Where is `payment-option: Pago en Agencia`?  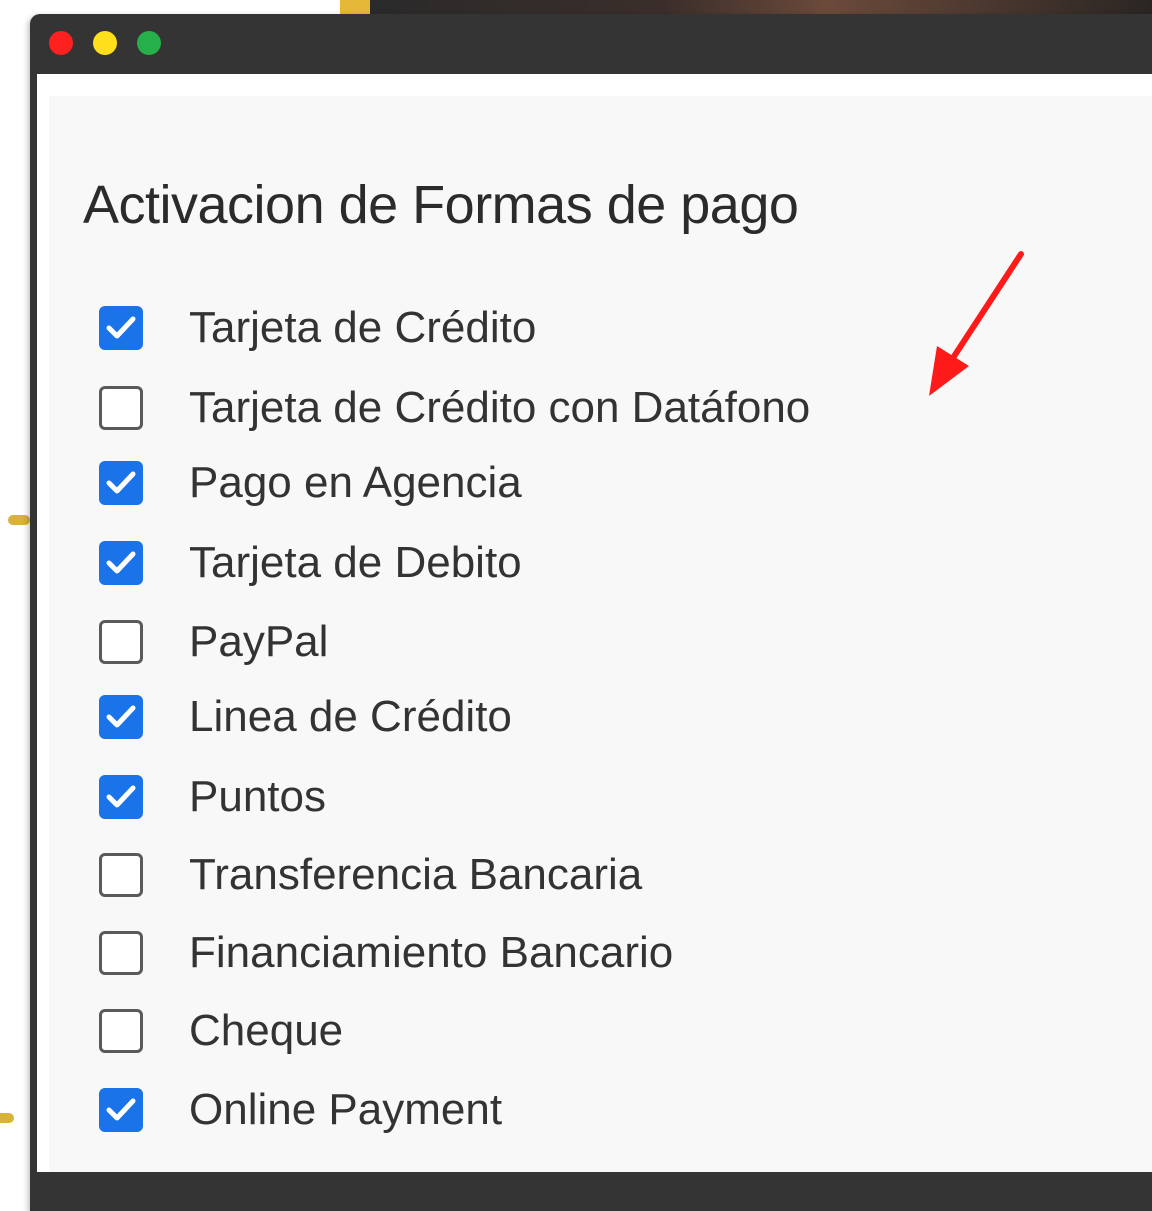 payment-option: Pago en Agencia is located at coordinates (310, 483).